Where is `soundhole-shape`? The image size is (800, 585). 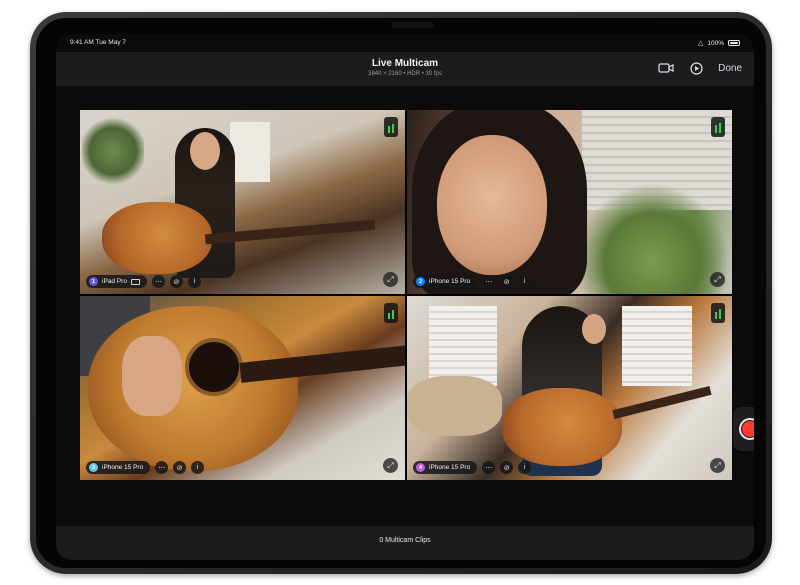 soundhole-shape is located at coordinates (214, 367).